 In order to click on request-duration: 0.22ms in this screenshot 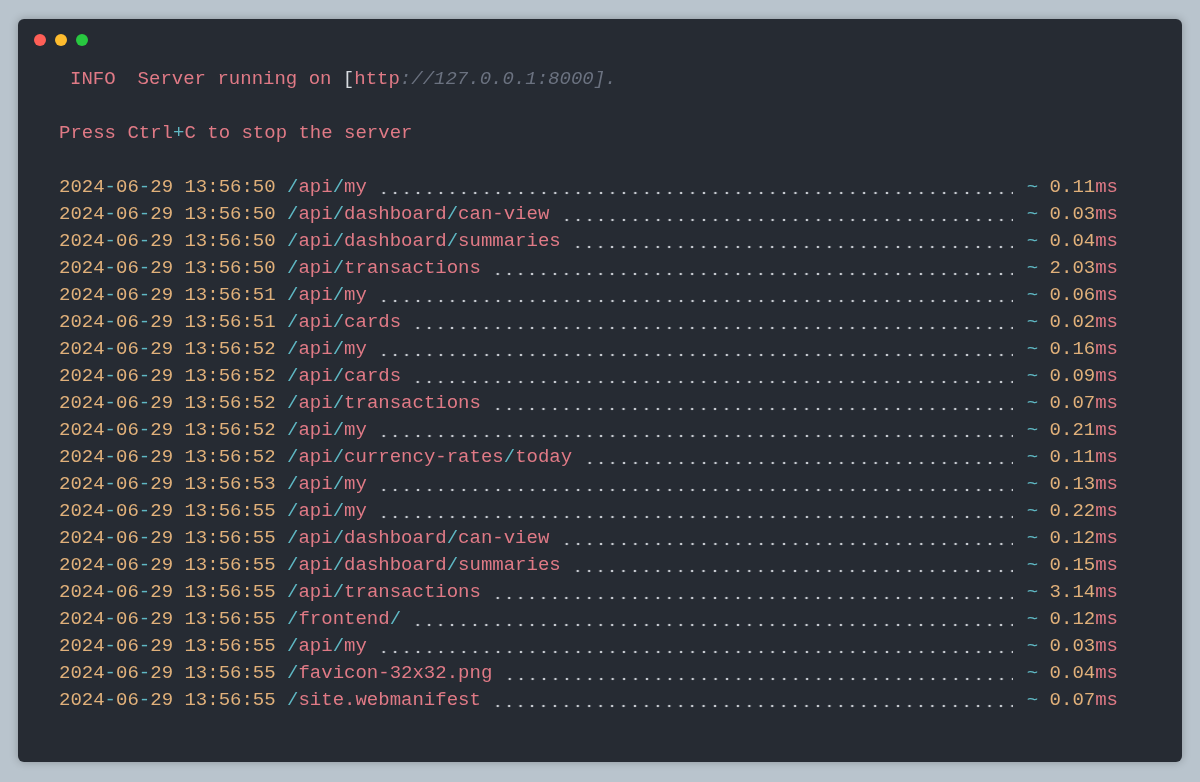, I will do `click(1083, 511)`.